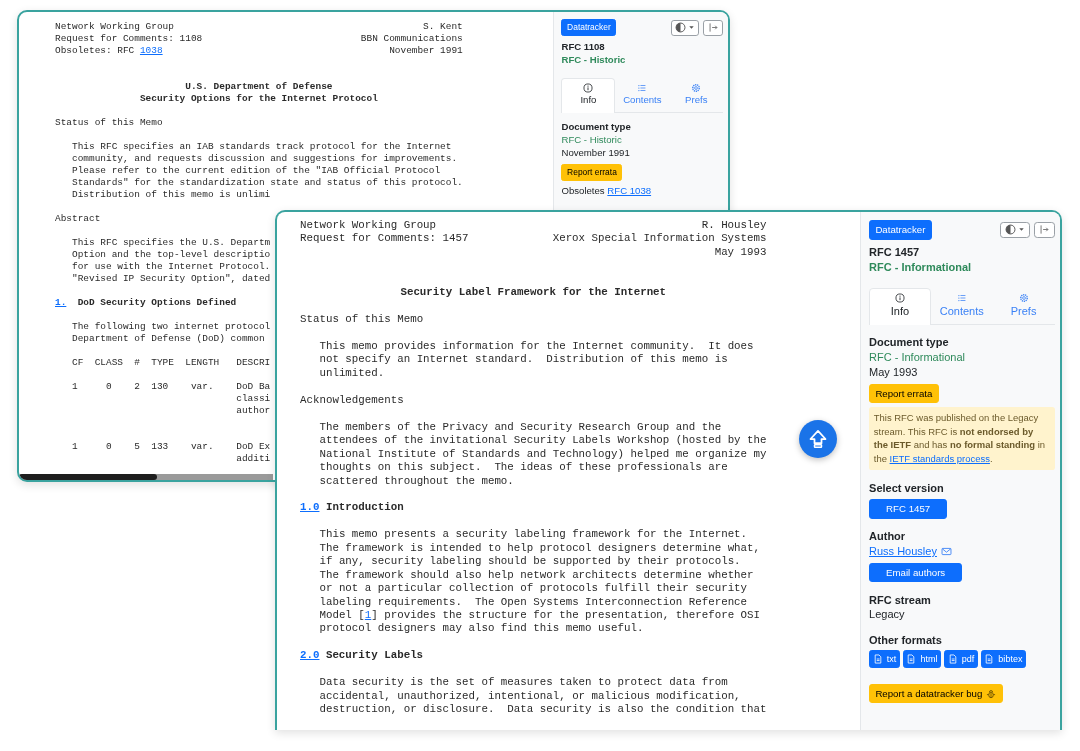 The width and height of the screenshot is (1080, 751). Describe the element at coordinates (129, 39) in the screenshot. I see `header-text: Request for Comments: 1108` at that location.